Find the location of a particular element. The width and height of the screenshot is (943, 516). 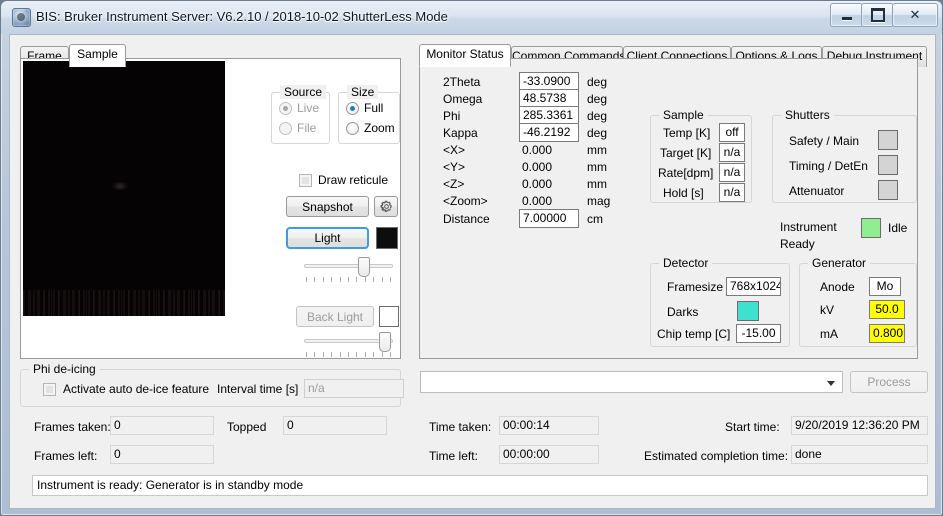

light-slider is located at coordinates (348, 268).